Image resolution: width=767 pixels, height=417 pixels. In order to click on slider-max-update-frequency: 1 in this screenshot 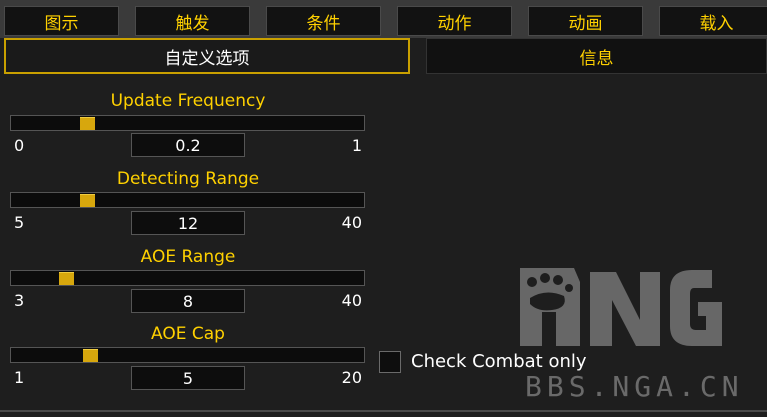, I will do `click(356, 145)`.